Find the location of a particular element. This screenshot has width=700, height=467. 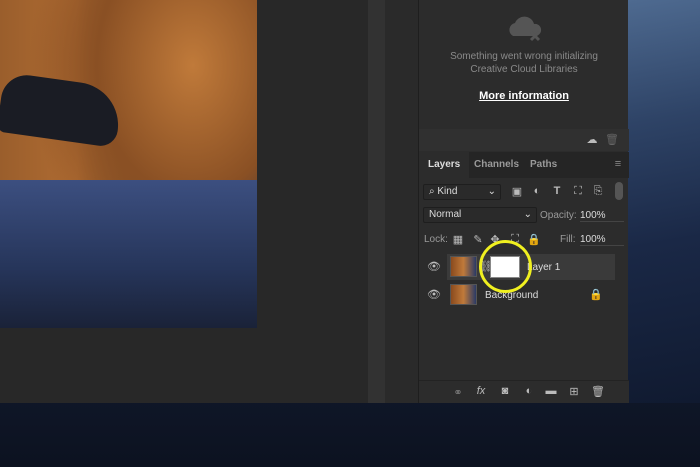

add-mask-icon: ◙ is located at coordinates (505, 391).